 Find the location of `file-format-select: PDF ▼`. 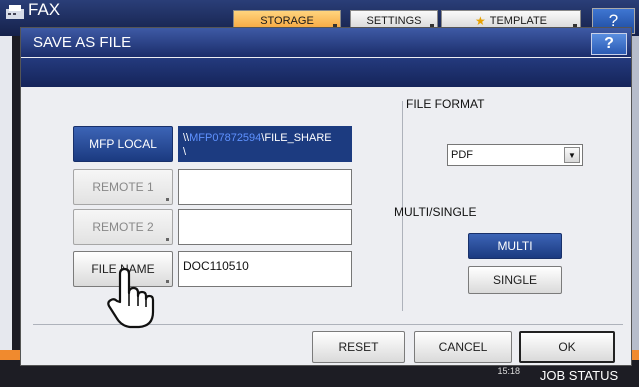

file-format-select: PDF ▼ is located at coordinates (515, 155).